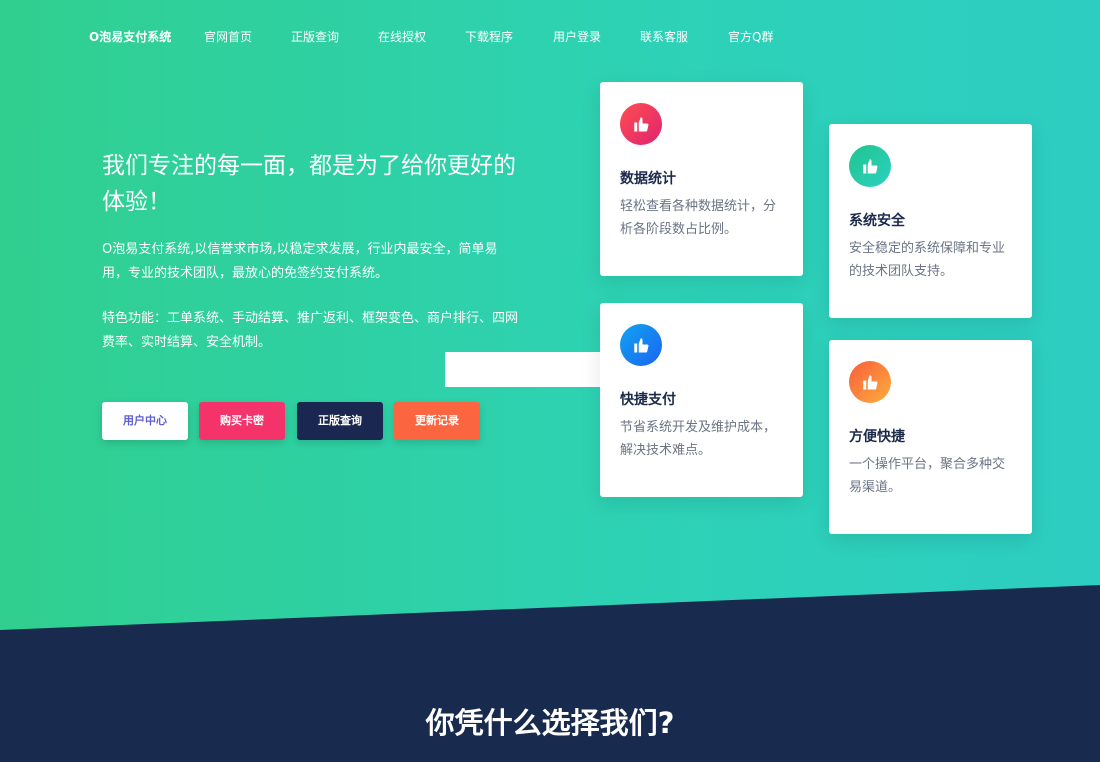 The width and height of the screenshot is (1100, 762). What do you see at coordinates (698, 439) in the screenshot?
I see `feature-description: 节省系统开发及维护成本，解决技术难点。` at bounding box center [698, 439].